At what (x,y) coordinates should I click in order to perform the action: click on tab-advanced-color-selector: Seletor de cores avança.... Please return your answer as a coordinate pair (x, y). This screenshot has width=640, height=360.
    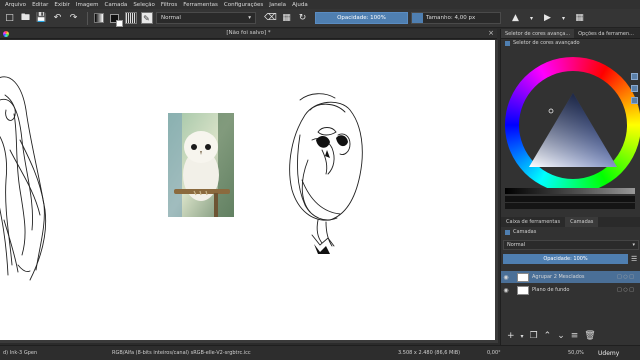
    Looking at the image, I should click on (538, 33).